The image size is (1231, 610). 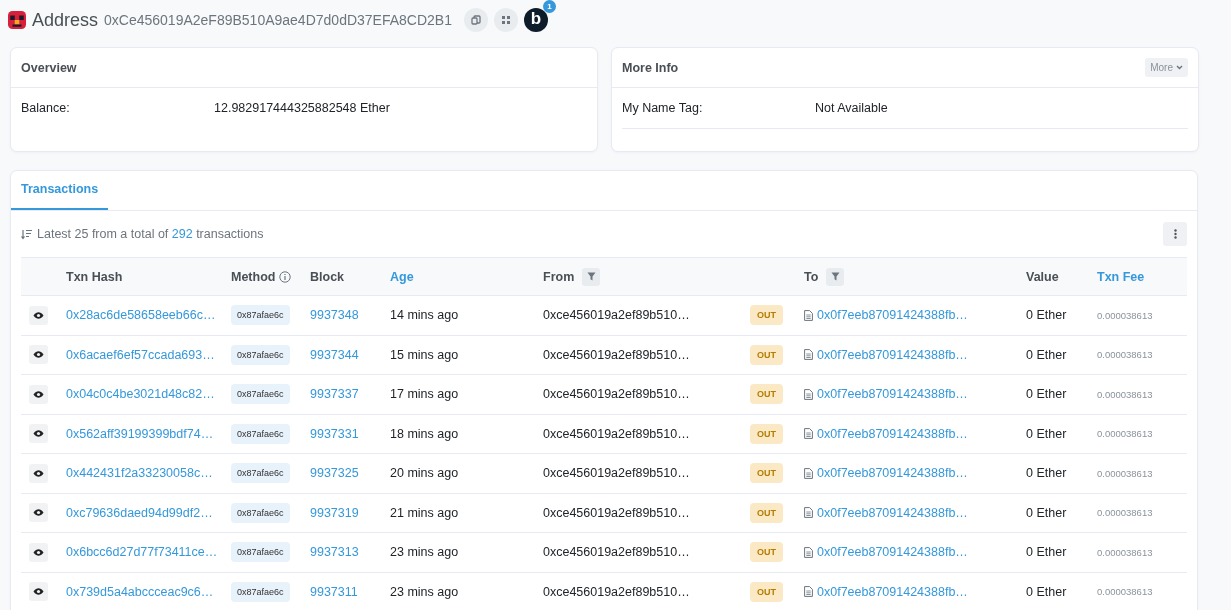 I want to click on address-text: 0xCe456019A2eF89B510A9ae4D7d0dD37EFA8CD2B1, so click(x=278, y=20).